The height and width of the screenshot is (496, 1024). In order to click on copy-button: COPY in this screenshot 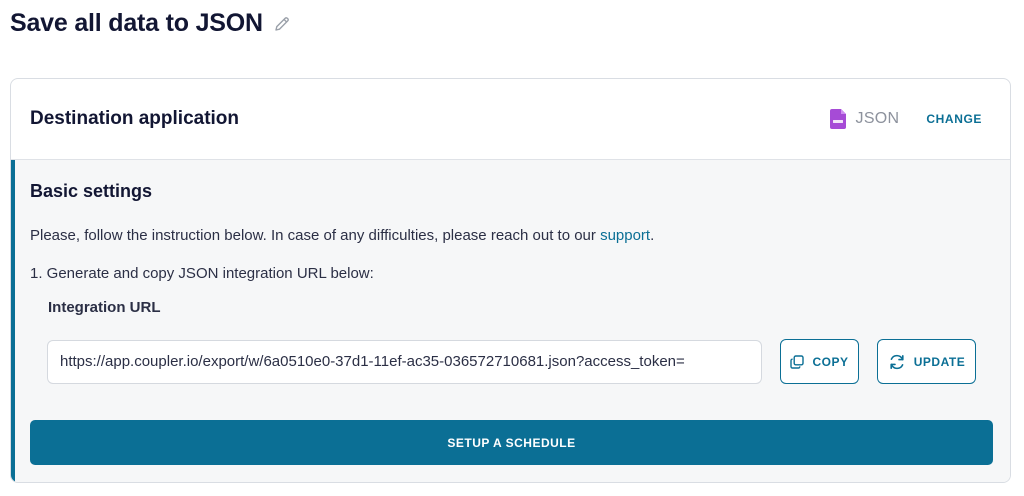, I will do `click(819, 361)`.